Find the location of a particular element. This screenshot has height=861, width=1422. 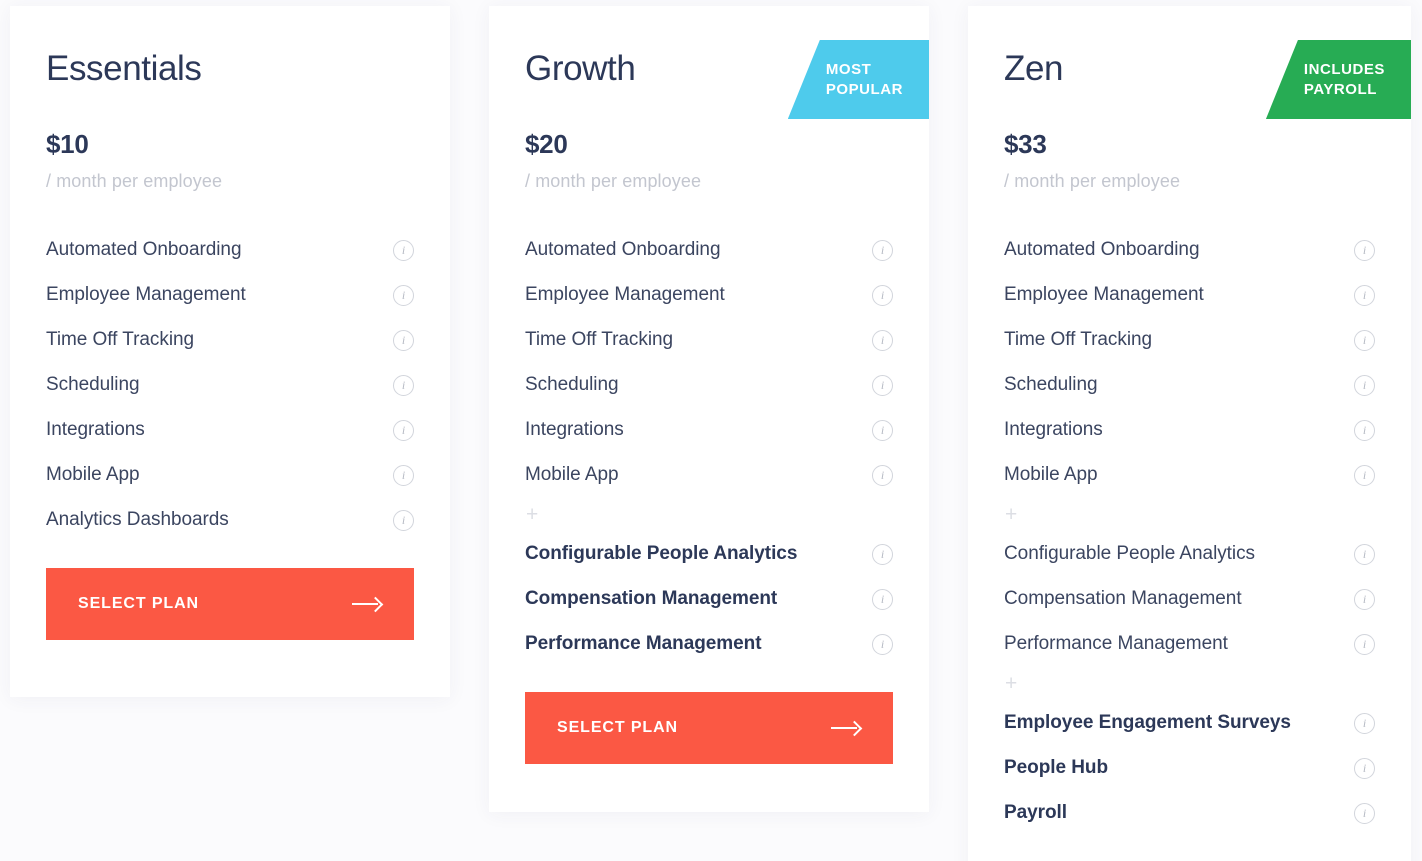

select-plan-button-essentials: SELECT PLAN is located at coordinates (230, 603).